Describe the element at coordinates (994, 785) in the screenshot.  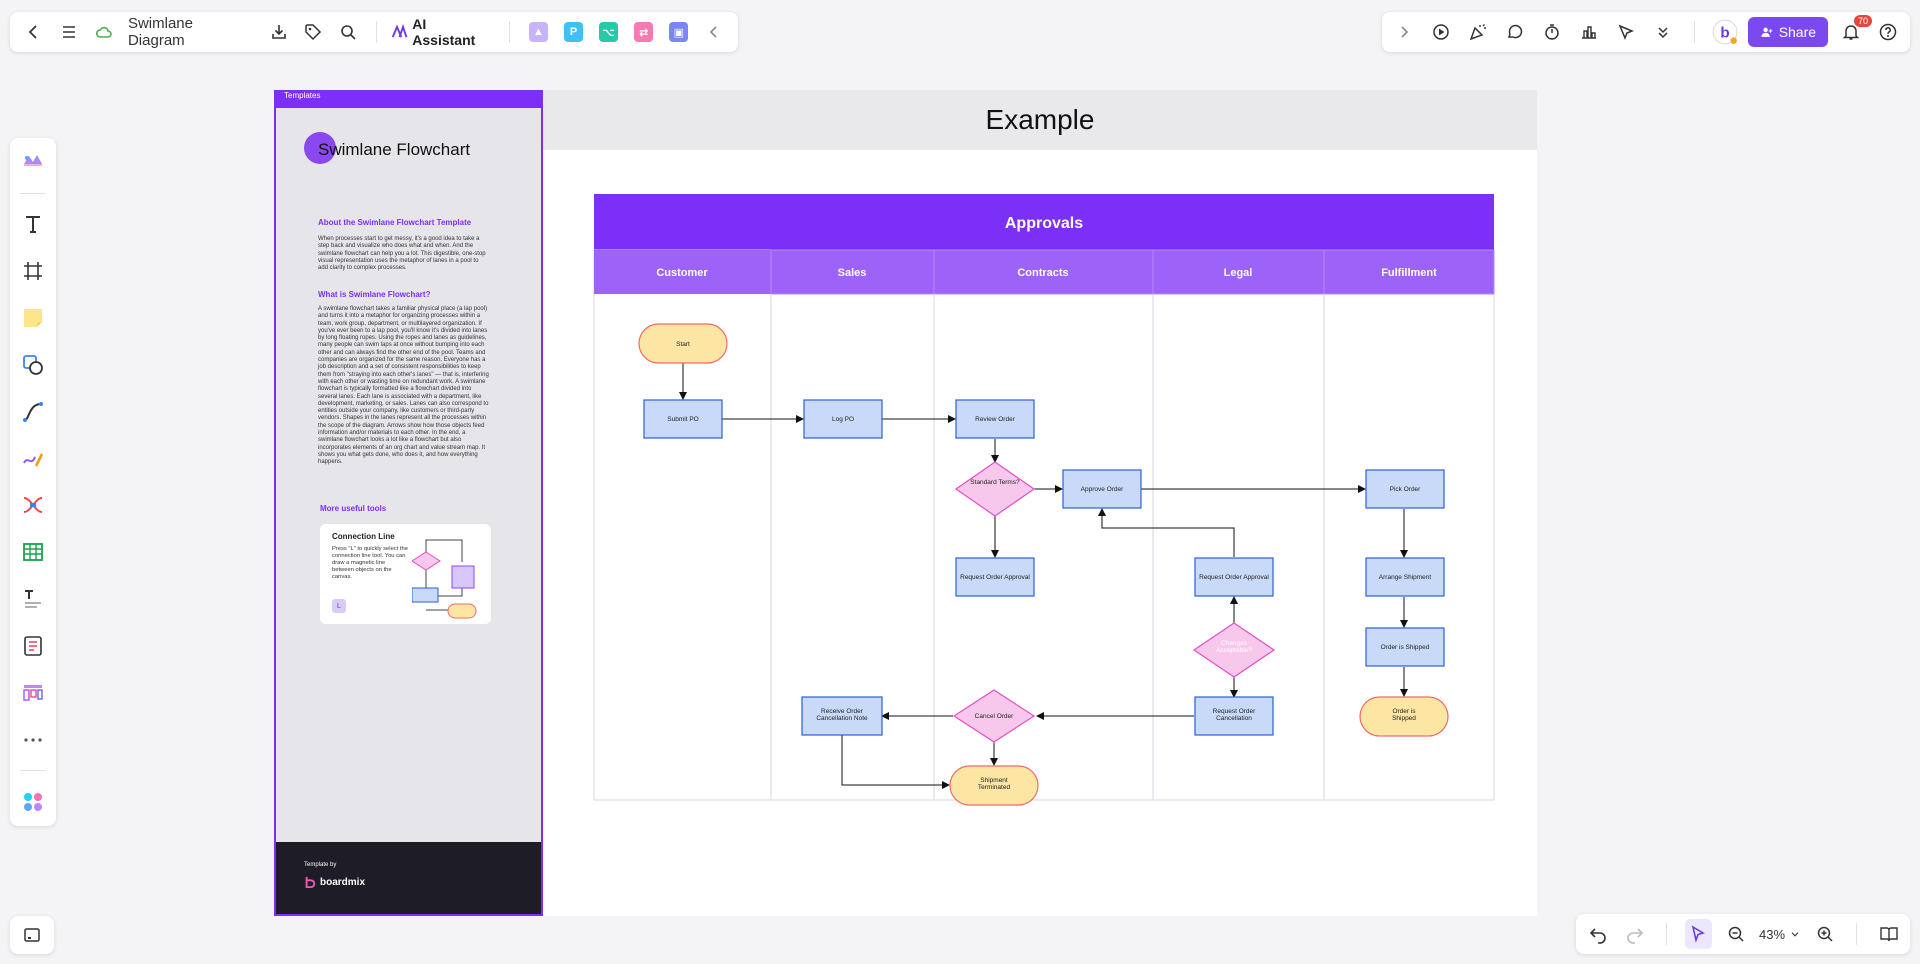
I see `node-shipment-terminated: Shipment Terminated` at that location.